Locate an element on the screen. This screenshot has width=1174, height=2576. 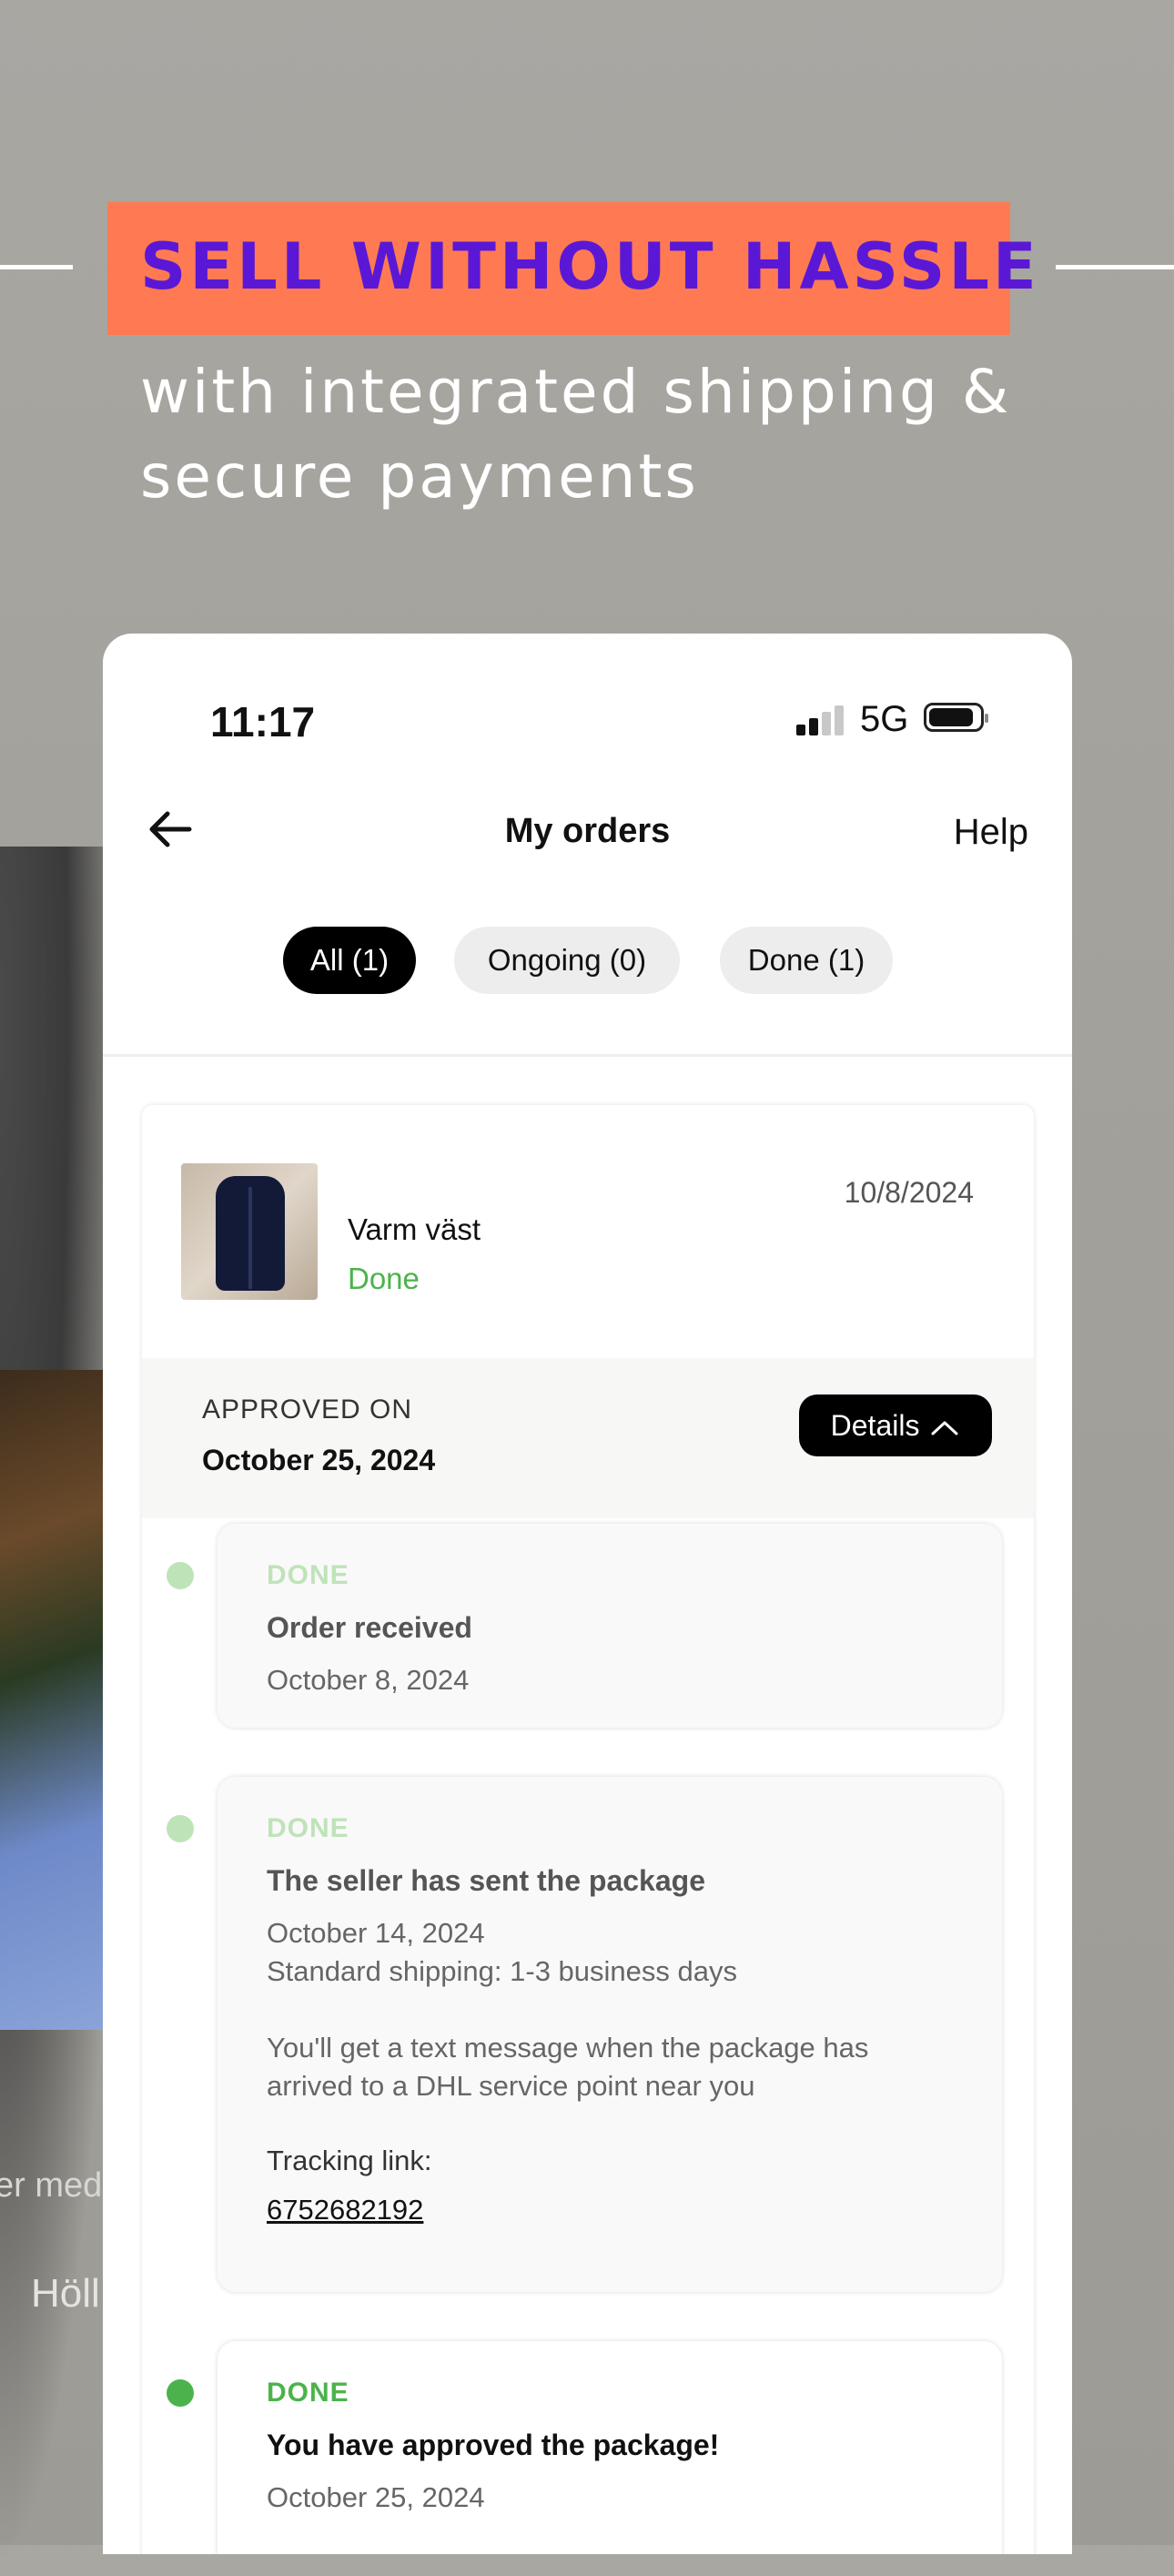
signal-icon is located at coordinates (821, 720).